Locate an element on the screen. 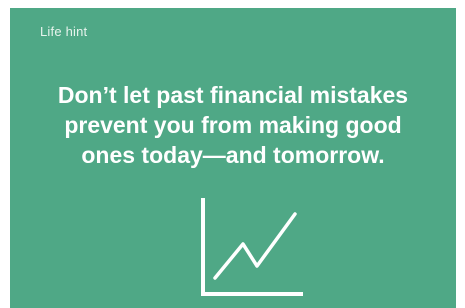 Image resolution: width=465 pixels, height=308 pixels. line-chart-icon is located at coordinates (252, 247).